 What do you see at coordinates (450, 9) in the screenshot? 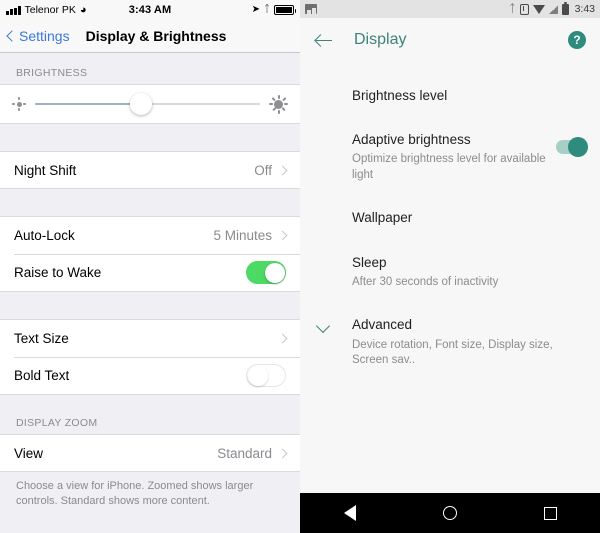
I see `android-status-bar: ᛏ 3:43` at bounding box center [450, 9].